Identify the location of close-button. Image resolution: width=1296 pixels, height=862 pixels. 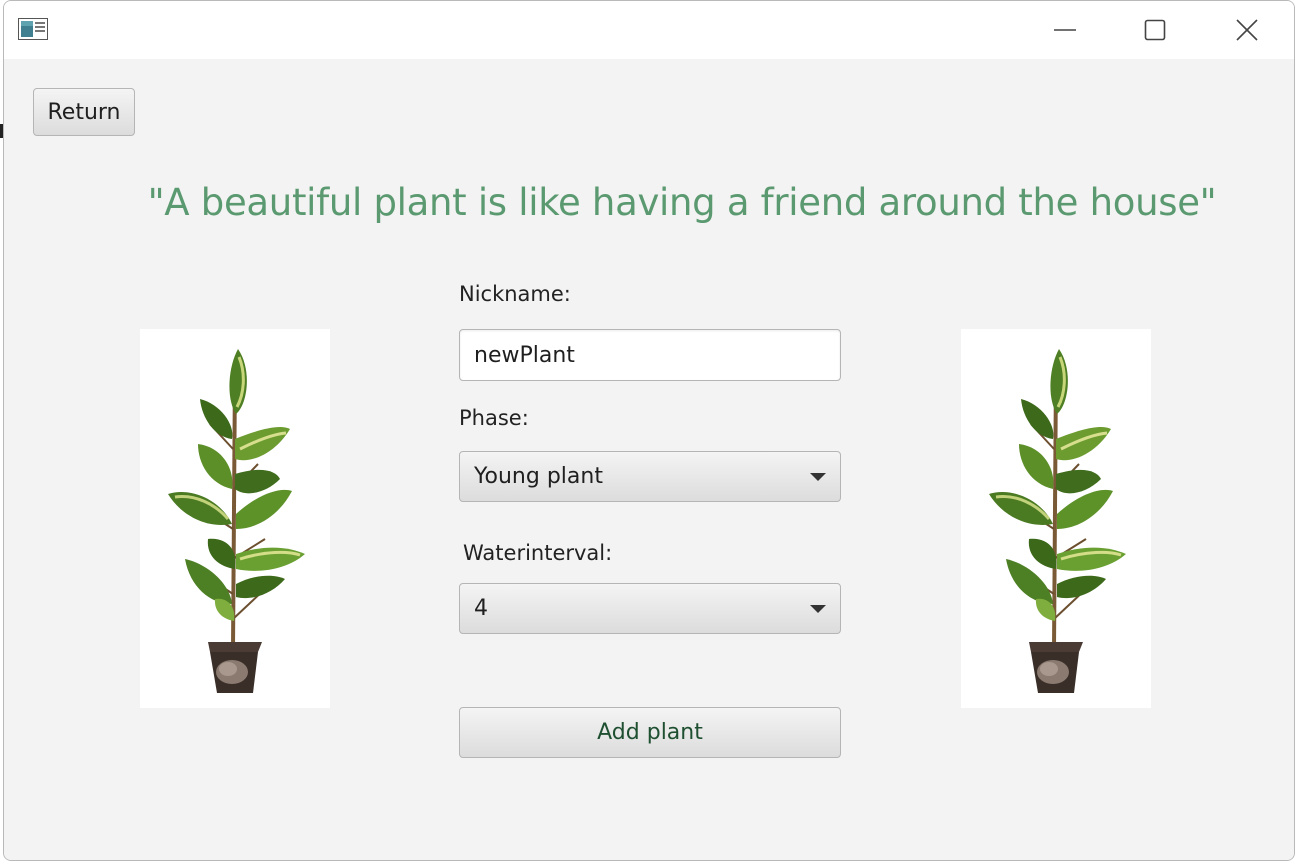
(1247, 30).